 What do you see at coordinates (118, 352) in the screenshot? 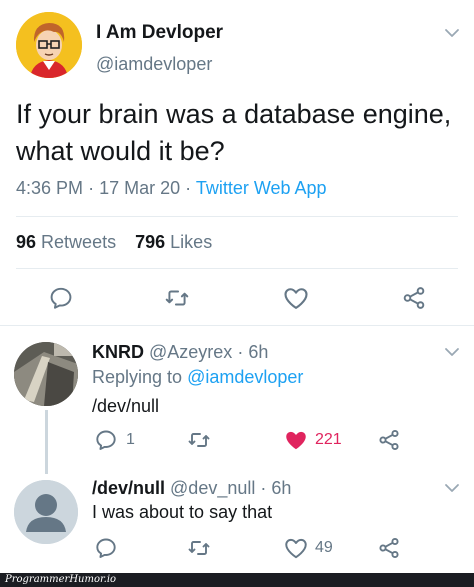
I see `reply-author-name: KNRD` at bounding box center [118, 352].